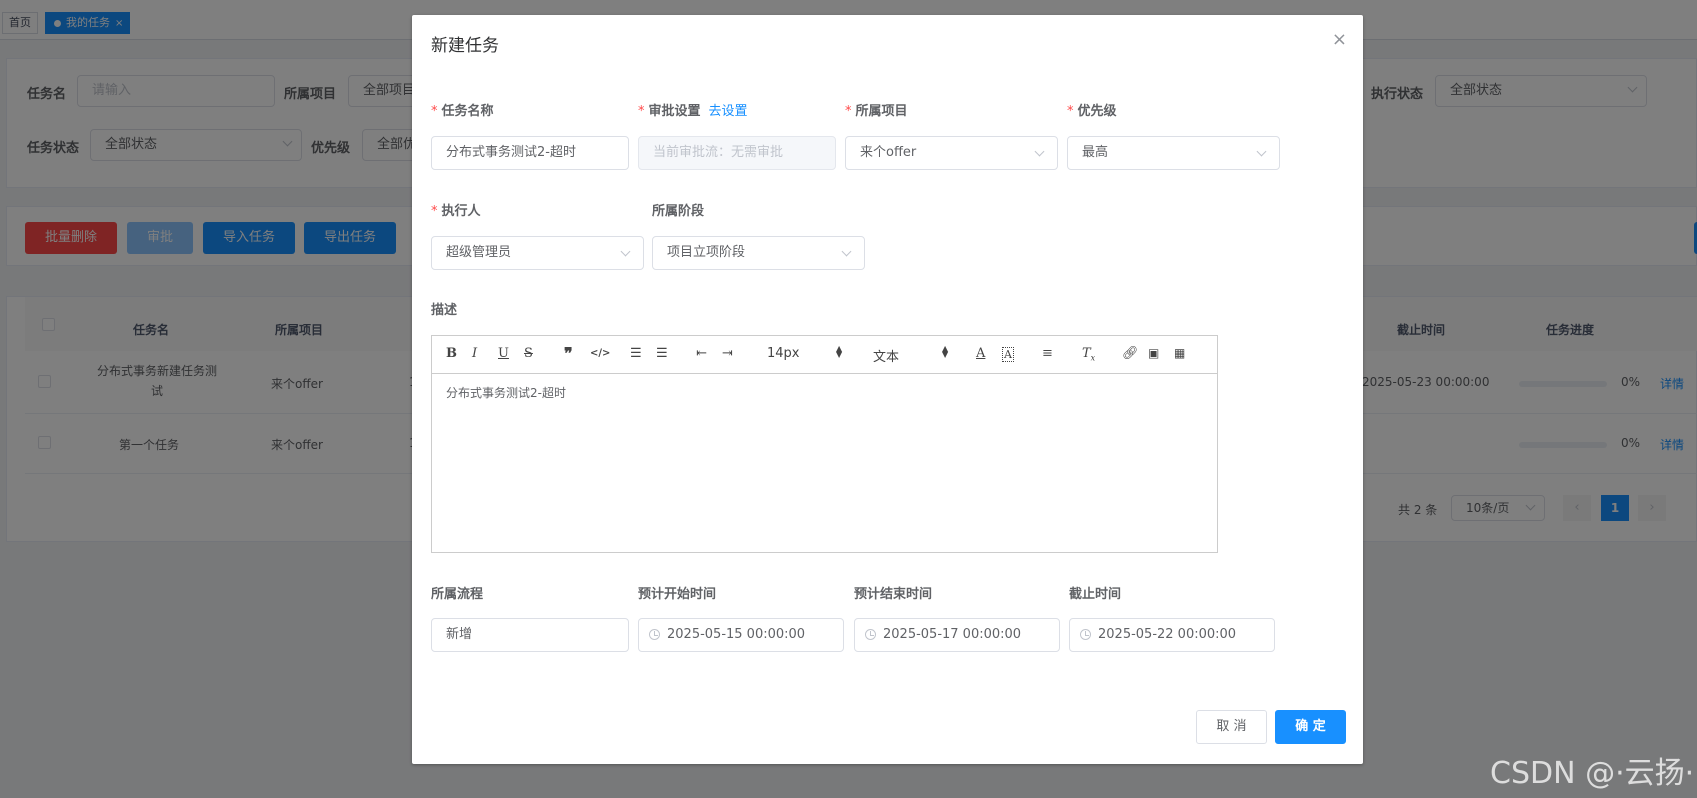  I want to click on background-color-icon: A, so click(1008, 354).